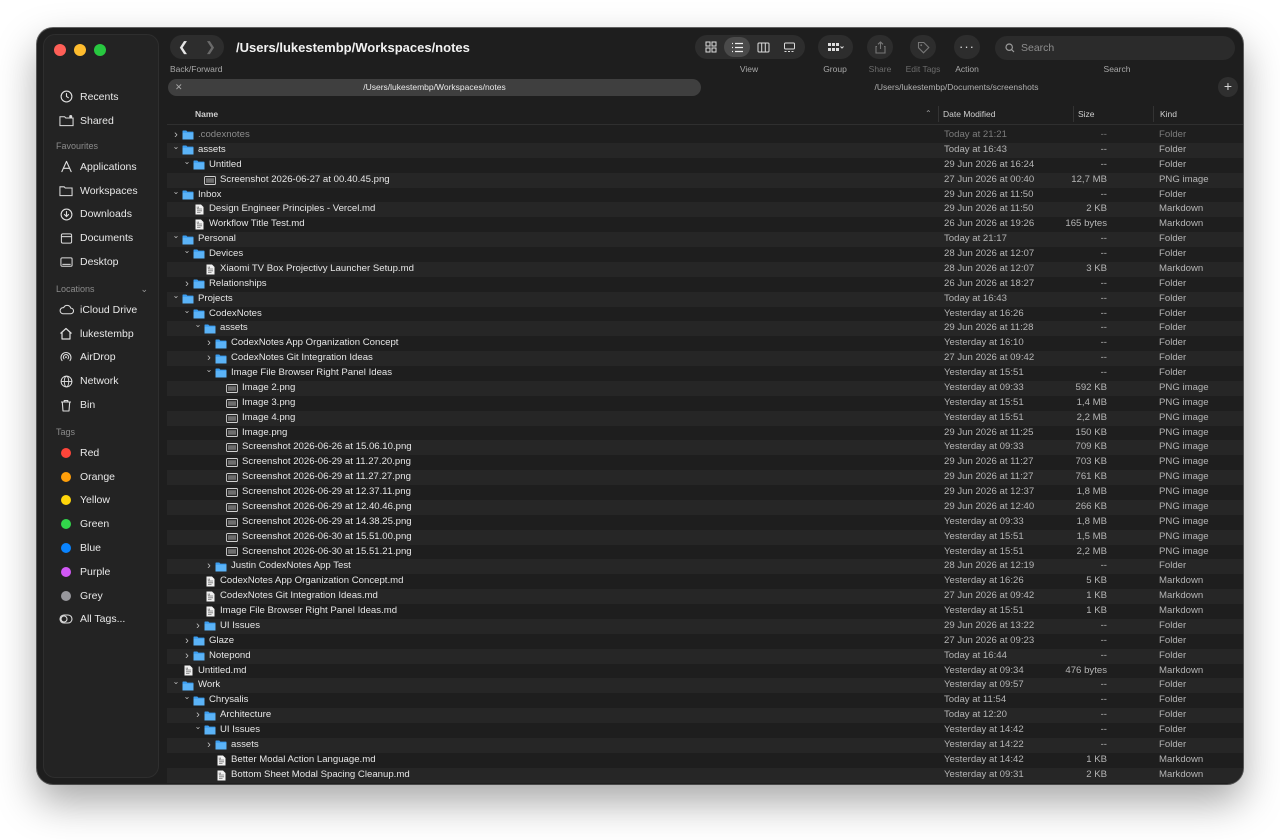 The width and height of the screenshot is (1280, 840). I want to click on edit-tags-button, so click(923, 47).